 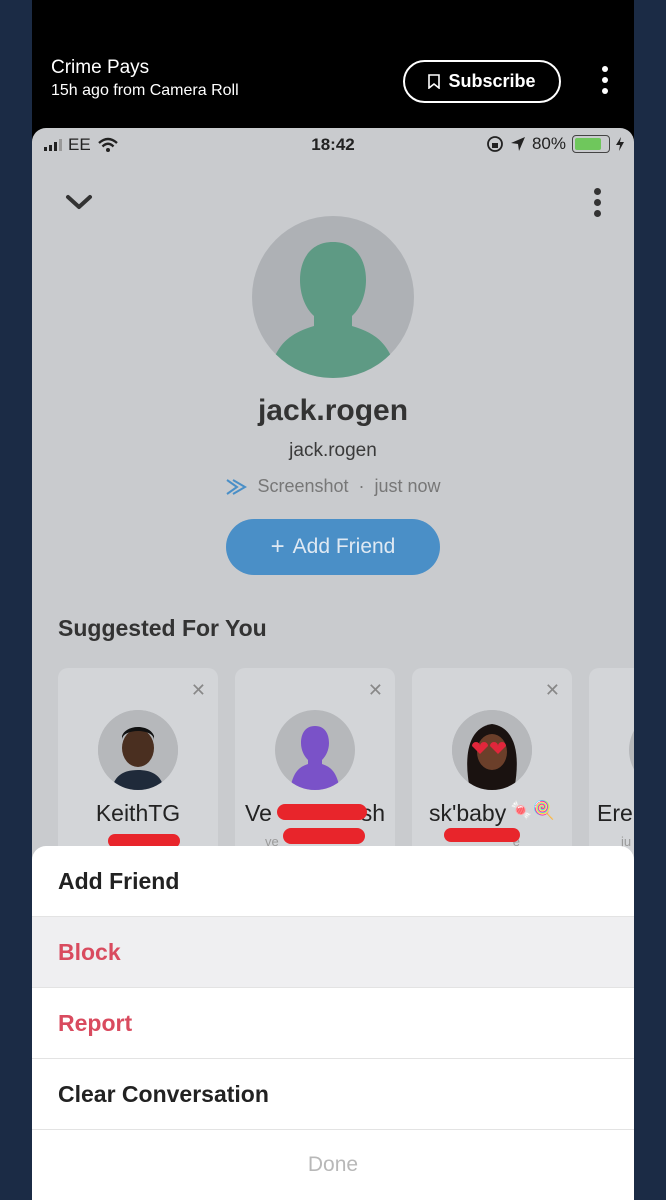 What do you see at coordinates (615, 813) in the screenshot?
I see `suggested-name: Ere` at bounding box center [615, 813].